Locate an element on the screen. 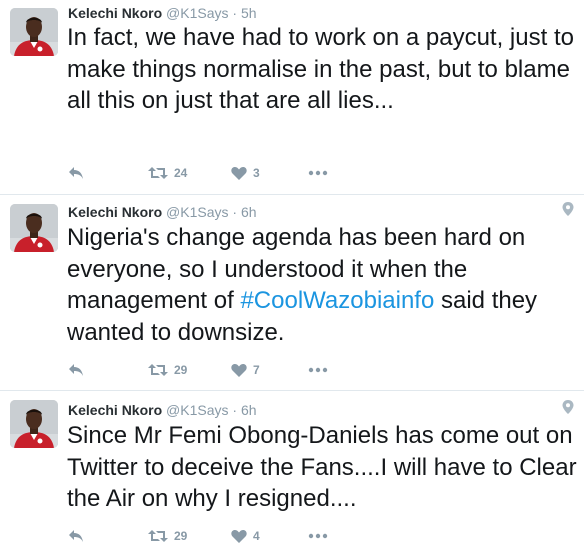 The image size is (584, 555). like-count: 7 is located at coordinates (256, 370).